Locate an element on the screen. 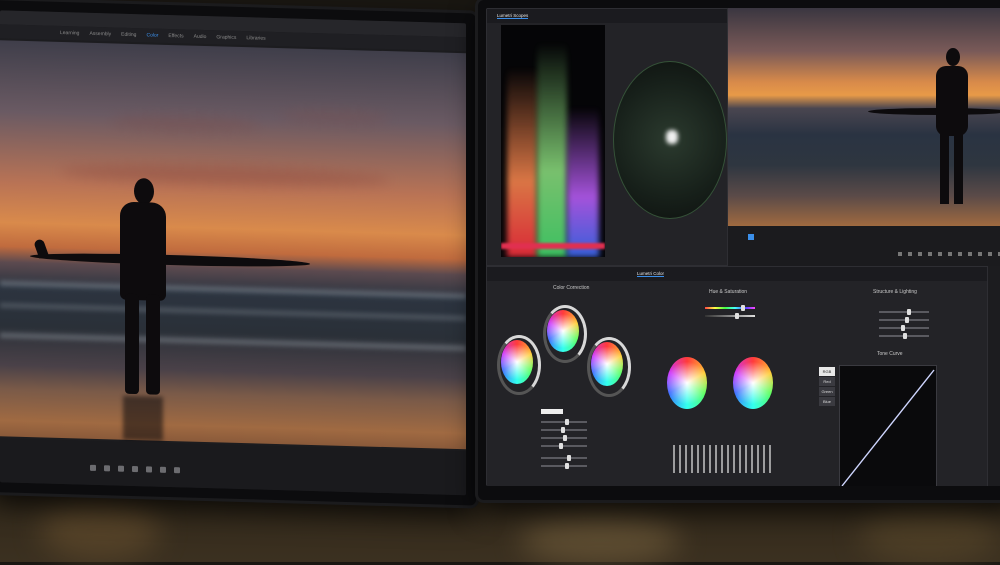  scopes-tabs: Lumetri Scopes is located at coordinates (607, 16).